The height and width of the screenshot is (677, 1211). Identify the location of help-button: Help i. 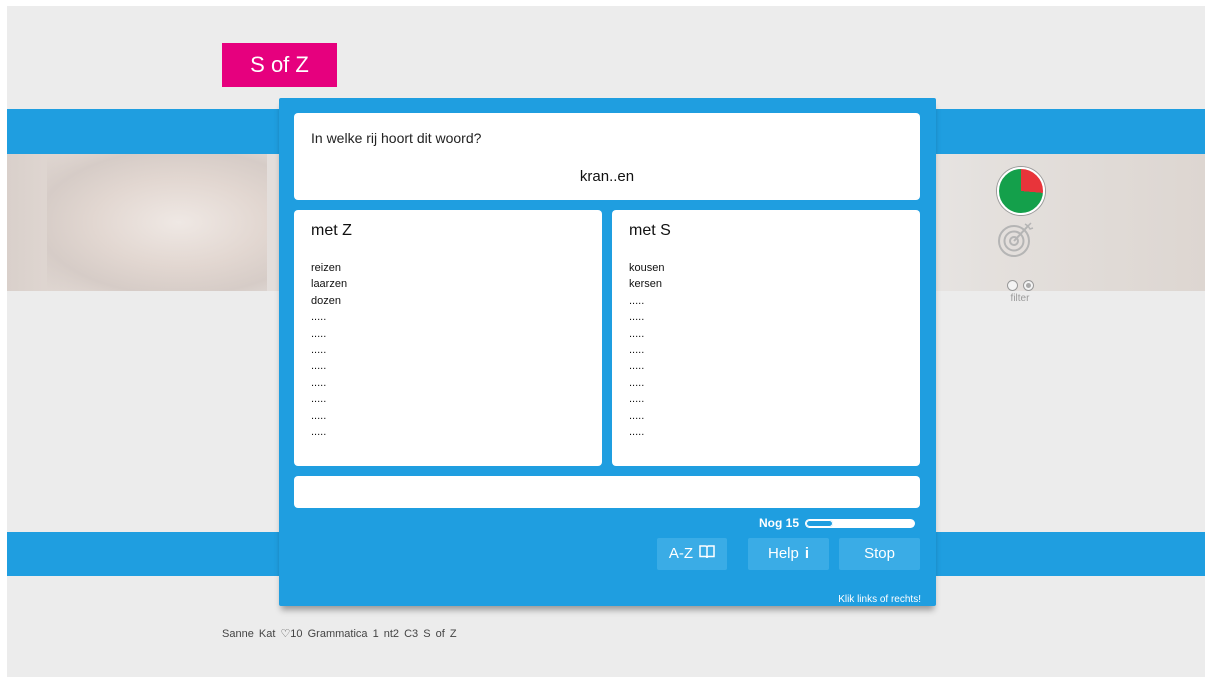
(788, 554).